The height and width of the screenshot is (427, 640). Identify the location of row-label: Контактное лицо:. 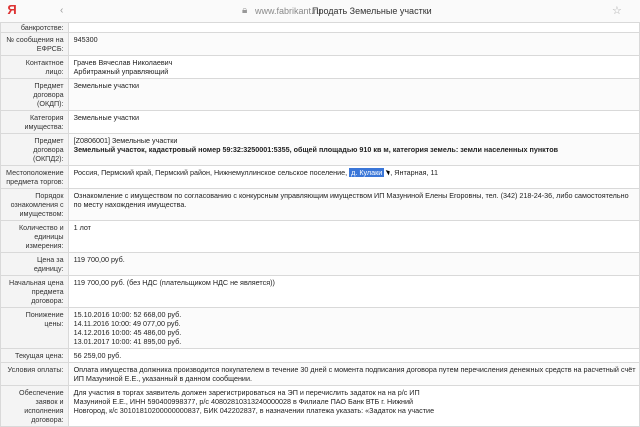
(34, 67).